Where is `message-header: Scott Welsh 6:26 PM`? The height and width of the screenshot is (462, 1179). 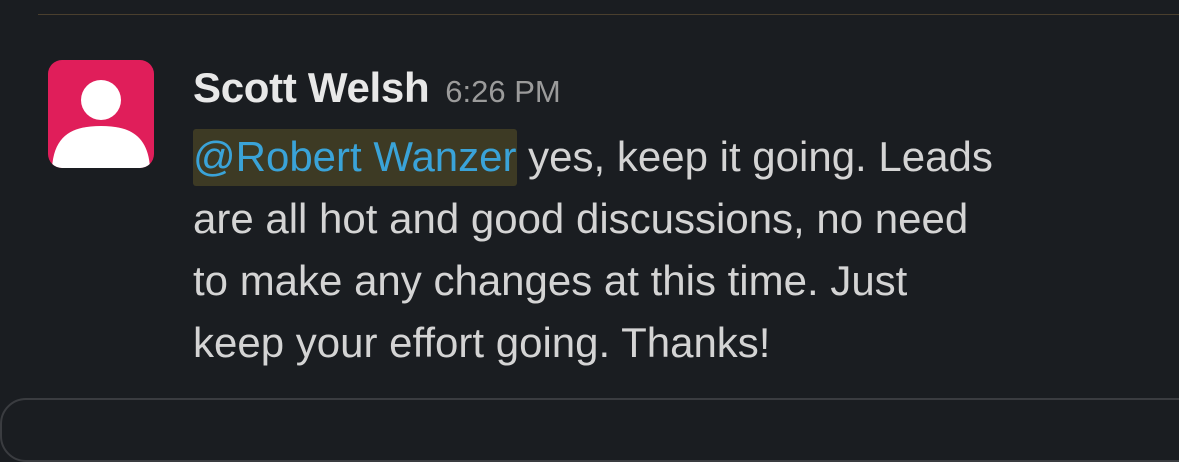
message-header: Scott Welsh 6:26 PM is located at coordinates (377, 90).